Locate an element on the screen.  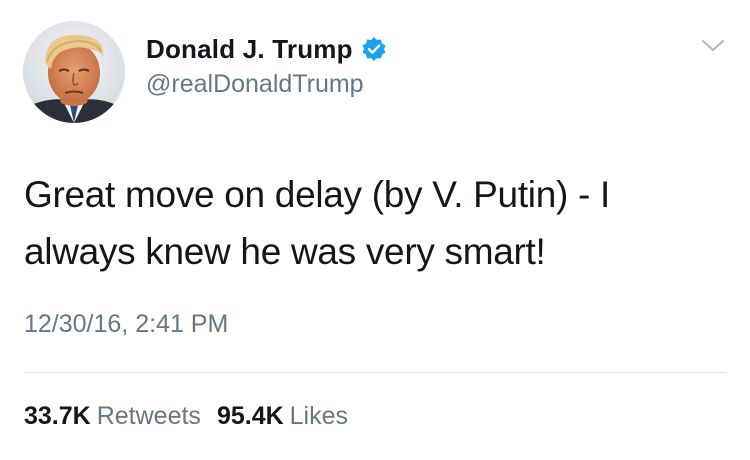
likes-count: 95.4K is located at coordinates (250, 416).